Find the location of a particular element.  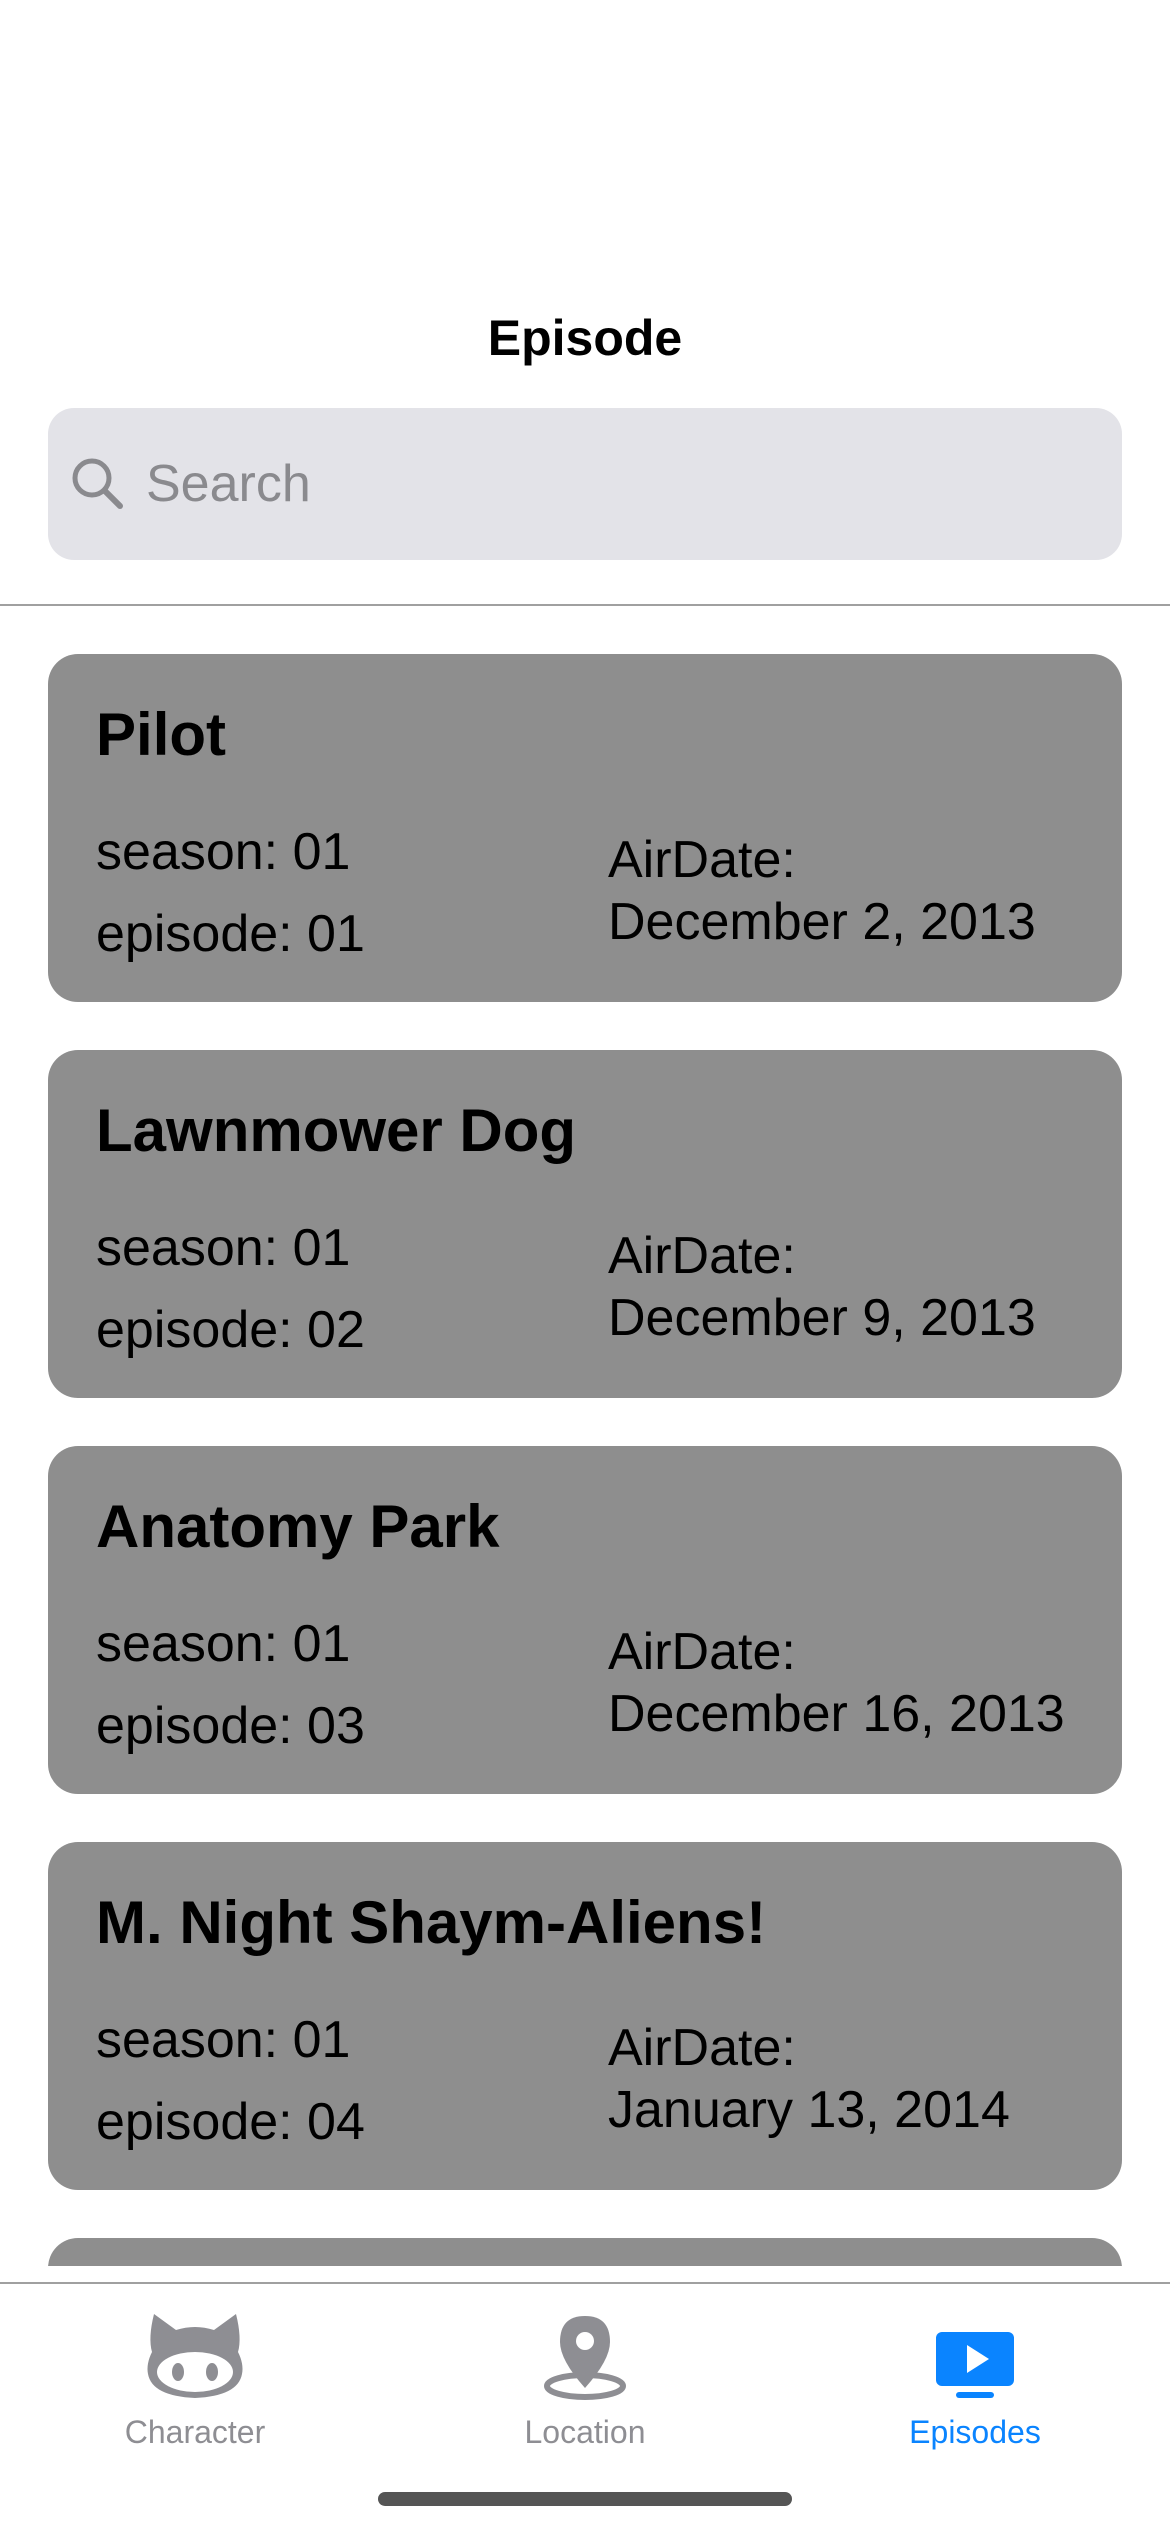

episode-card-partial is located at coordinates (585, 2252).